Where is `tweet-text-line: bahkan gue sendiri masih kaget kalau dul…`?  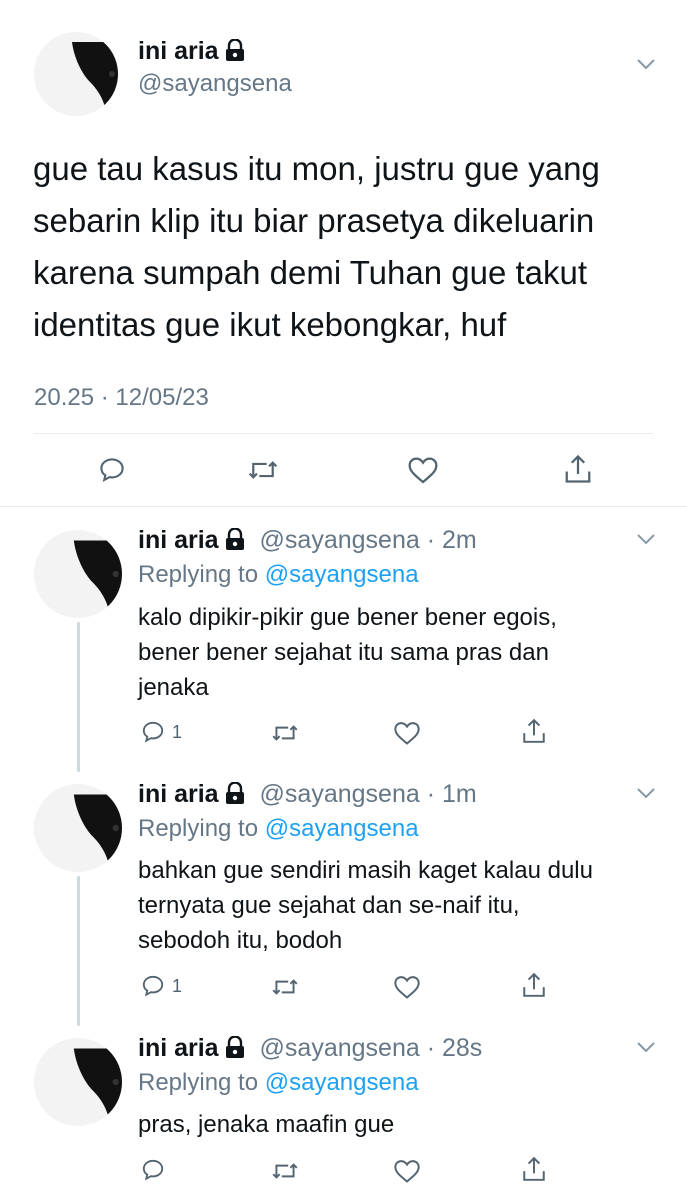
tweet-text-line: bahkan gue sendiri masih kaget kalau dul… is located at coordinates (365, 870).